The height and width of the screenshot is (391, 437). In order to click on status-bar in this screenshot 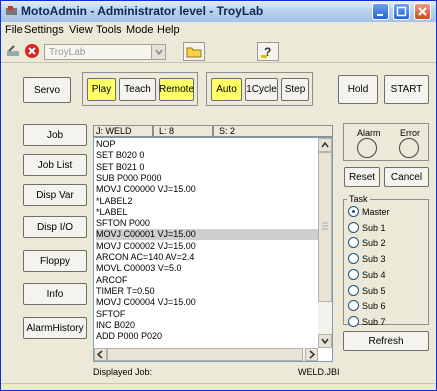, I will do `click(218, 386)`.